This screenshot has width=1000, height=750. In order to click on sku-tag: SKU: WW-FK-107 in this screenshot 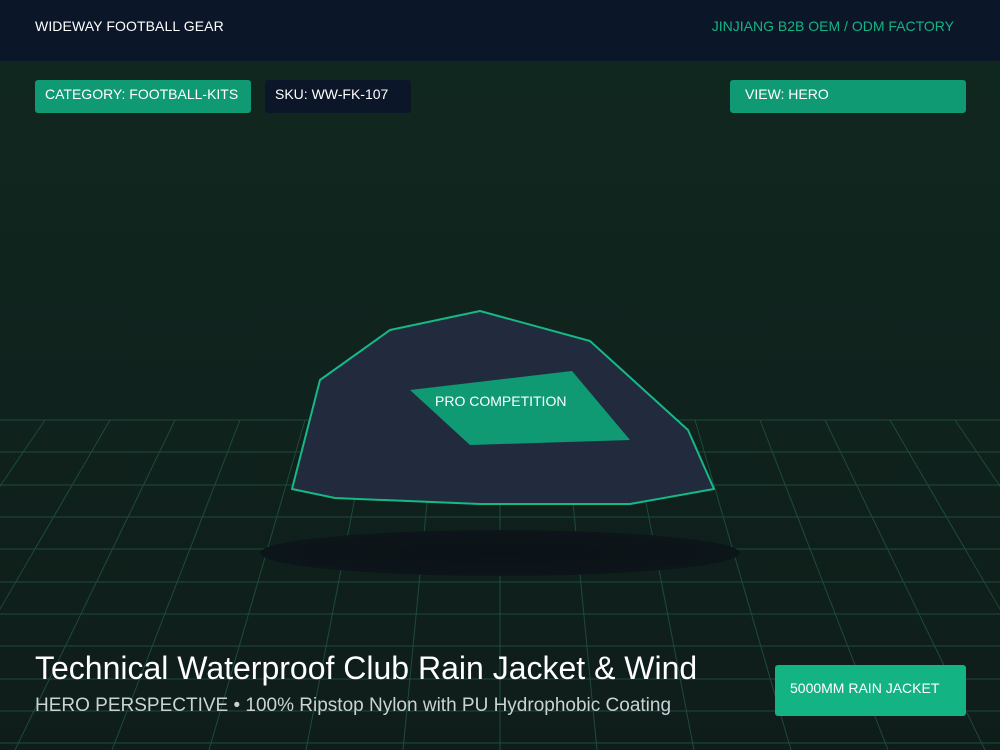, I will do `click(338, 96)`.